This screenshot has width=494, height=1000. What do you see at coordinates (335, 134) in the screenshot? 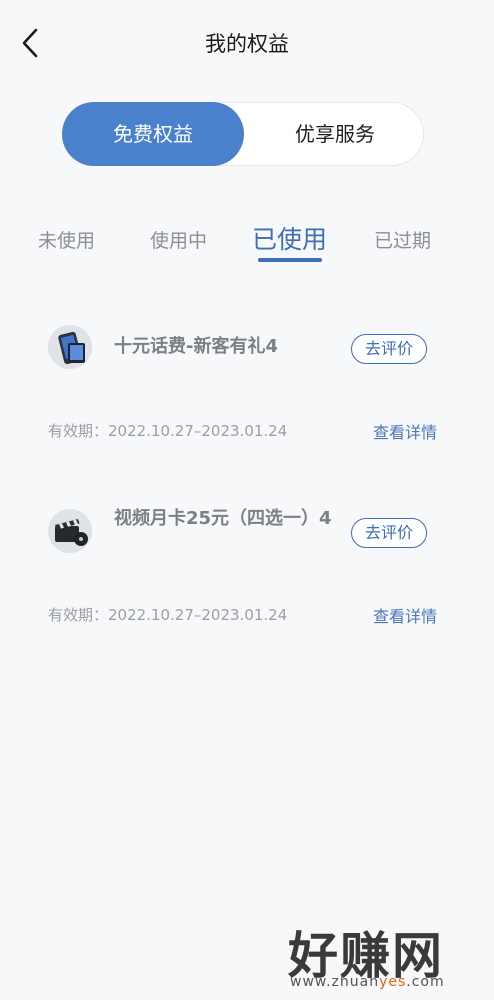
I see `segment-premium-services: 优享服务` at bounding box center [335, 134].